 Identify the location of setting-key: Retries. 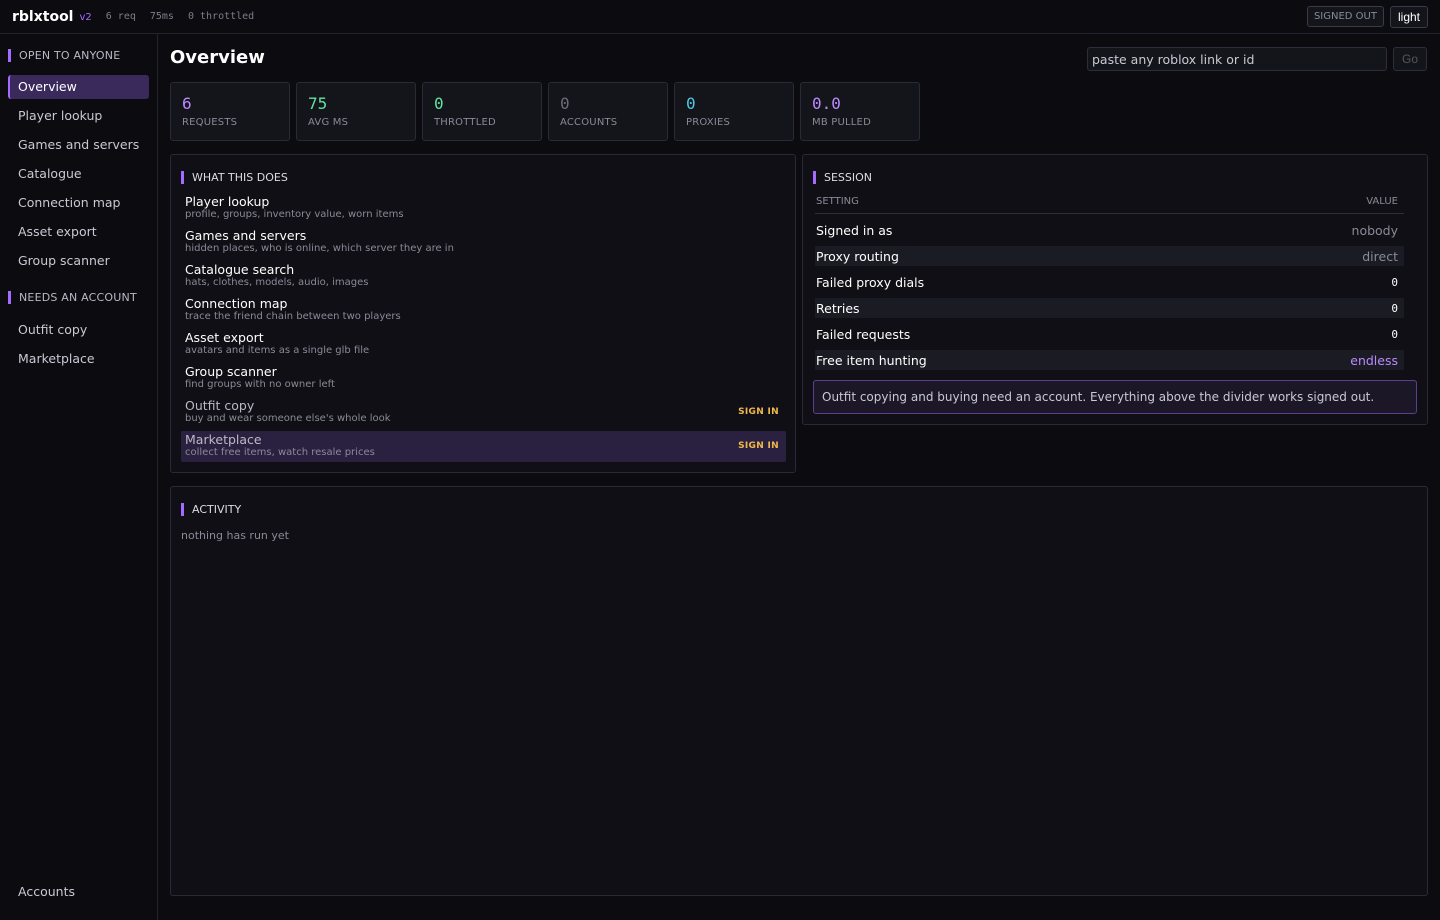
(838, 308).